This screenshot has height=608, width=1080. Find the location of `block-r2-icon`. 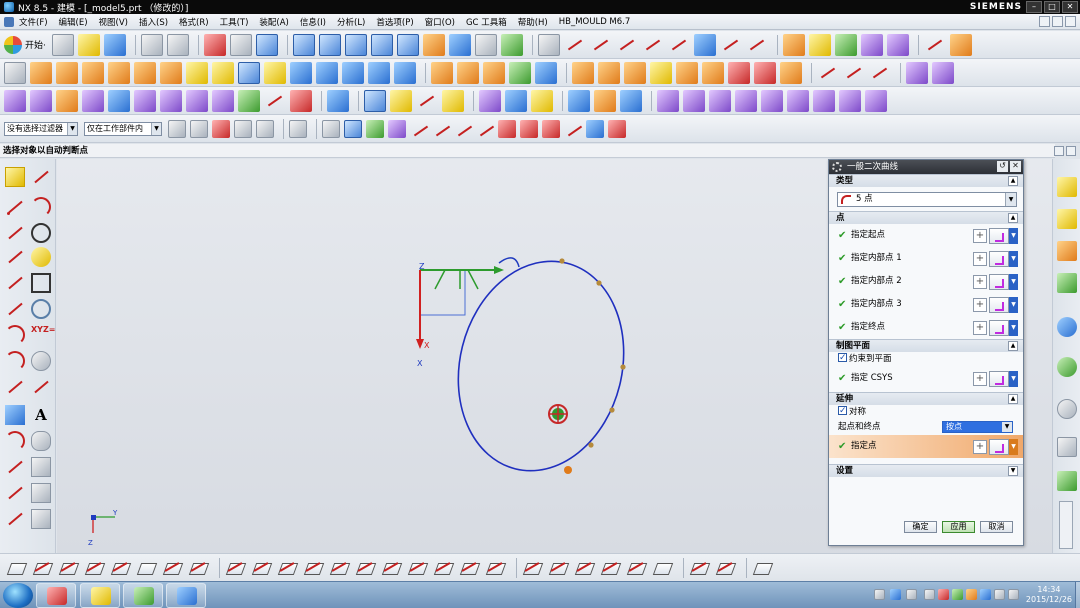

block-r2-icon is located at coordinates (261, 568).